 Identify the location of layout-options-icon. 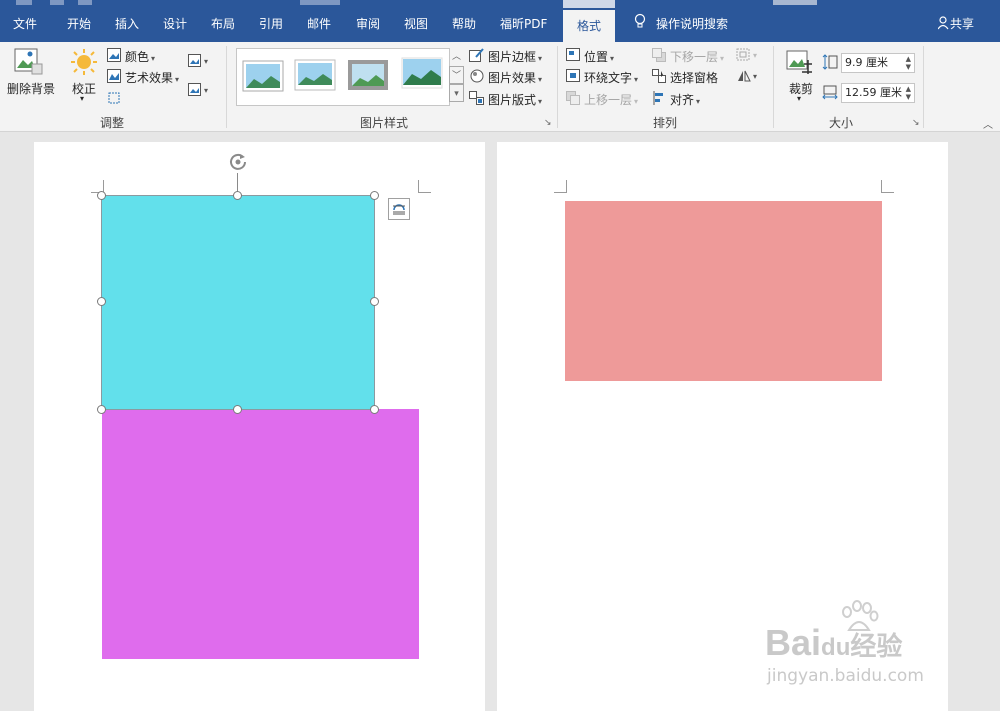
(399, 209).